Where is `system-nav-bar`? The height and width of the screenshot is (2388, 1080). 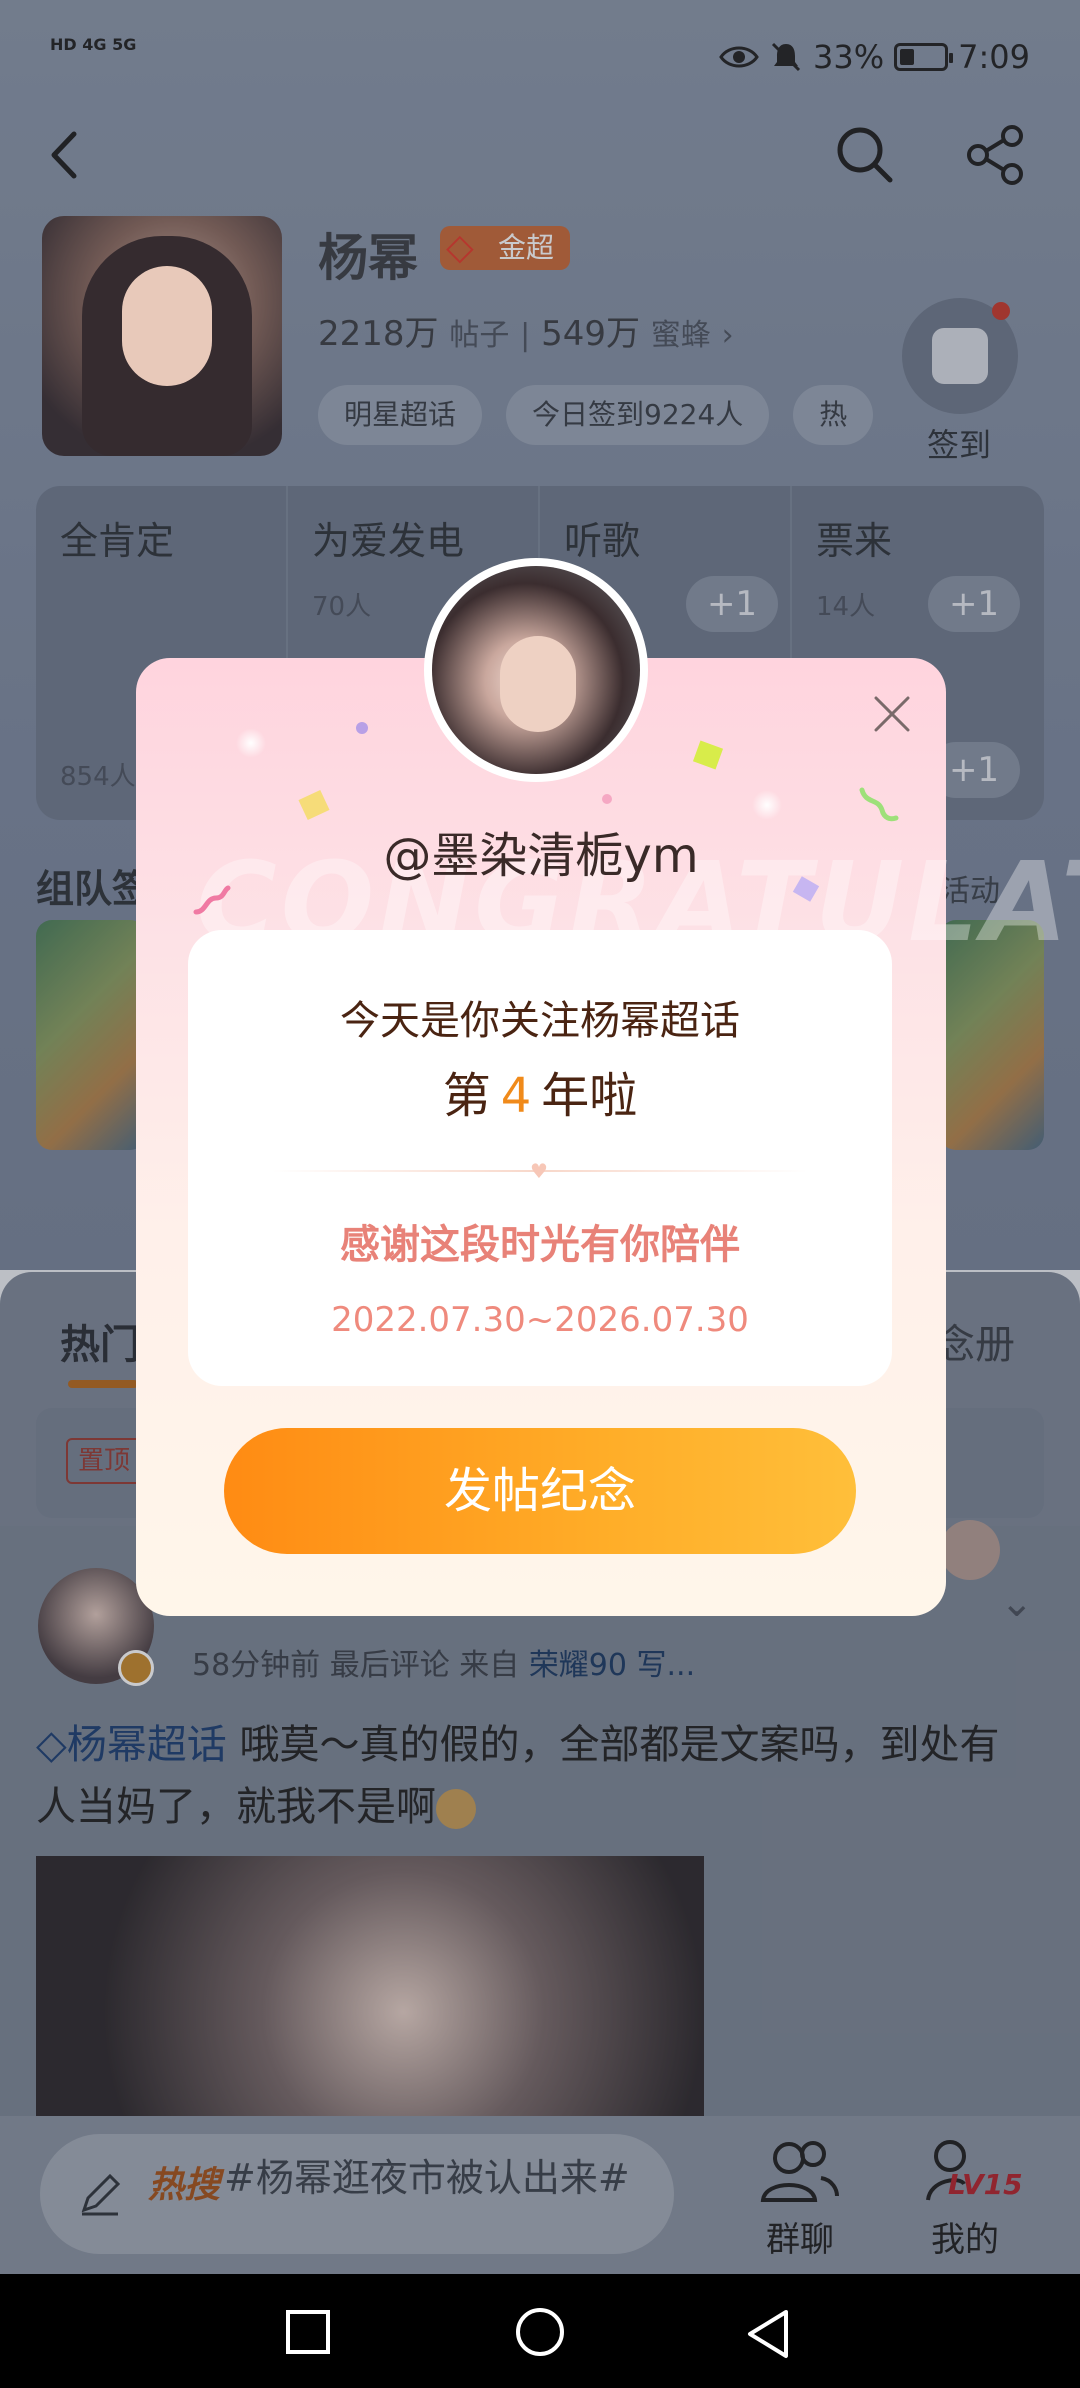 system-nav-bar is located at coordinates (540, 2331).